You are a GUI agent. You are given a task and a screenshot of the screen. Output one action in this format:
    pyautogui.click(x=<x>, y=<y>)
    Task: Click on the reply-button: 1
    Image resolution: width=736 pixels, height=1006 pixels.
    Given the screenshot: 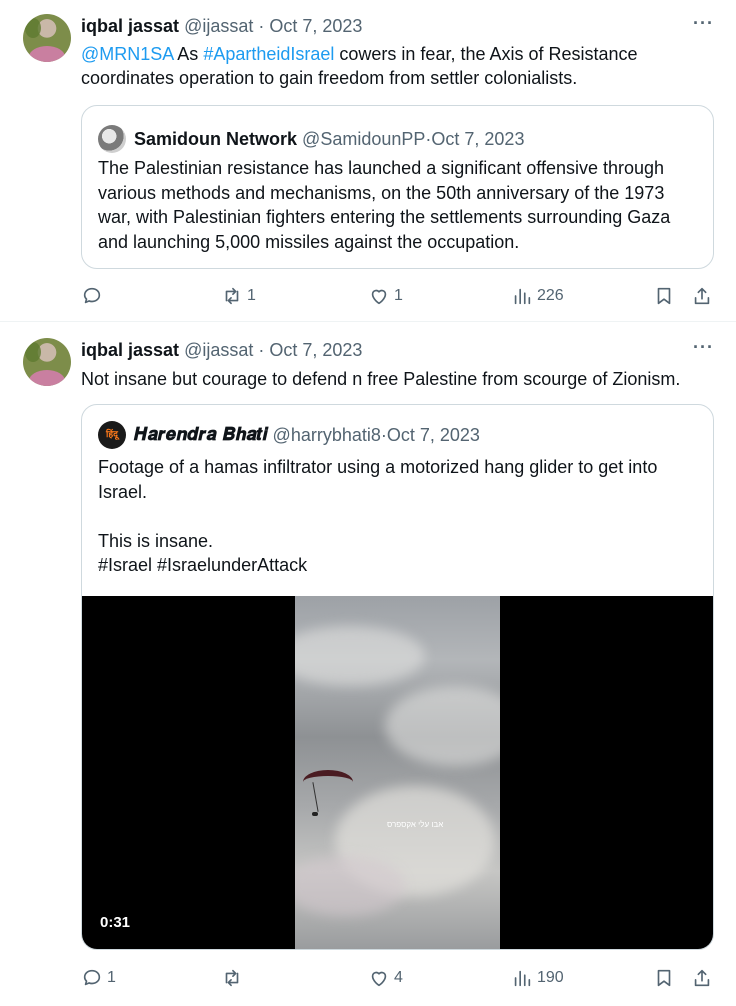 What is the action you would take?
    pyautogui.click(x=98, y=978)
    